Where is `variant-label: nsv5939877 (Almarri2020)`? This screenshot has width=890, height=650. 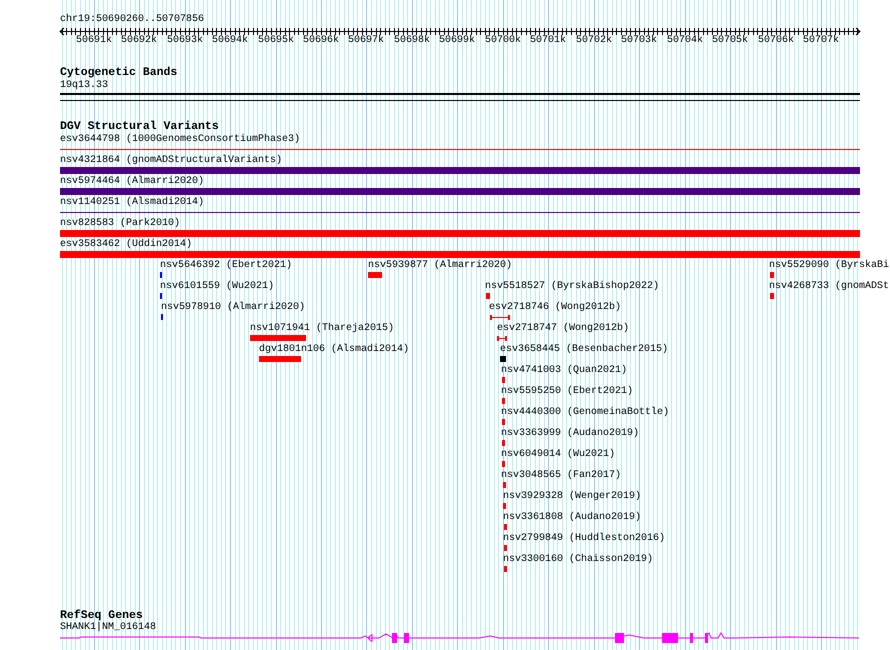 variant-label: nsv5939877 (Almarri2020) is located at coordinates (440, 266).